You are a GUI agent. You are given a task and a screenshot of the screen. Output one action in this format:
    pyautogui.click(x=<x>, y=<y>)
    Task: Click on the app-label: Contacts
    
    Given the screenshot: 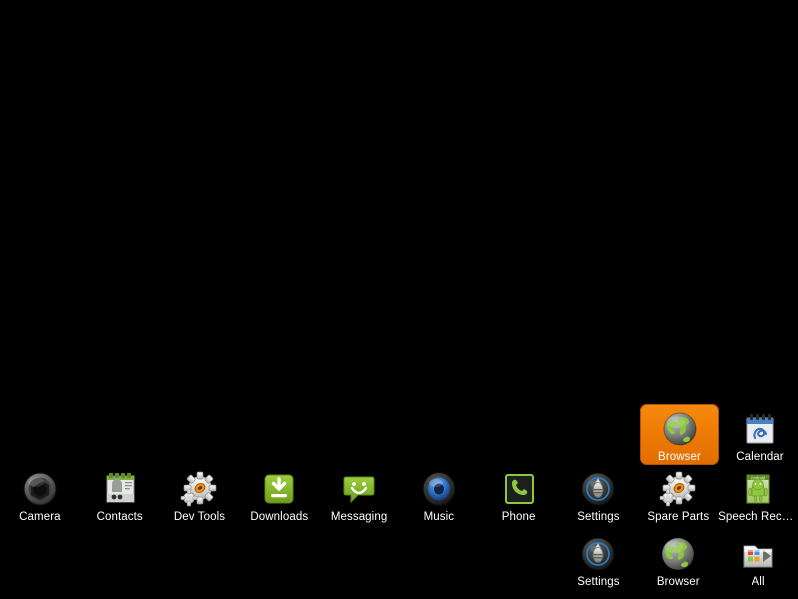 What is the action you would take?
    pyautogui.click(x=119, y=517)
    